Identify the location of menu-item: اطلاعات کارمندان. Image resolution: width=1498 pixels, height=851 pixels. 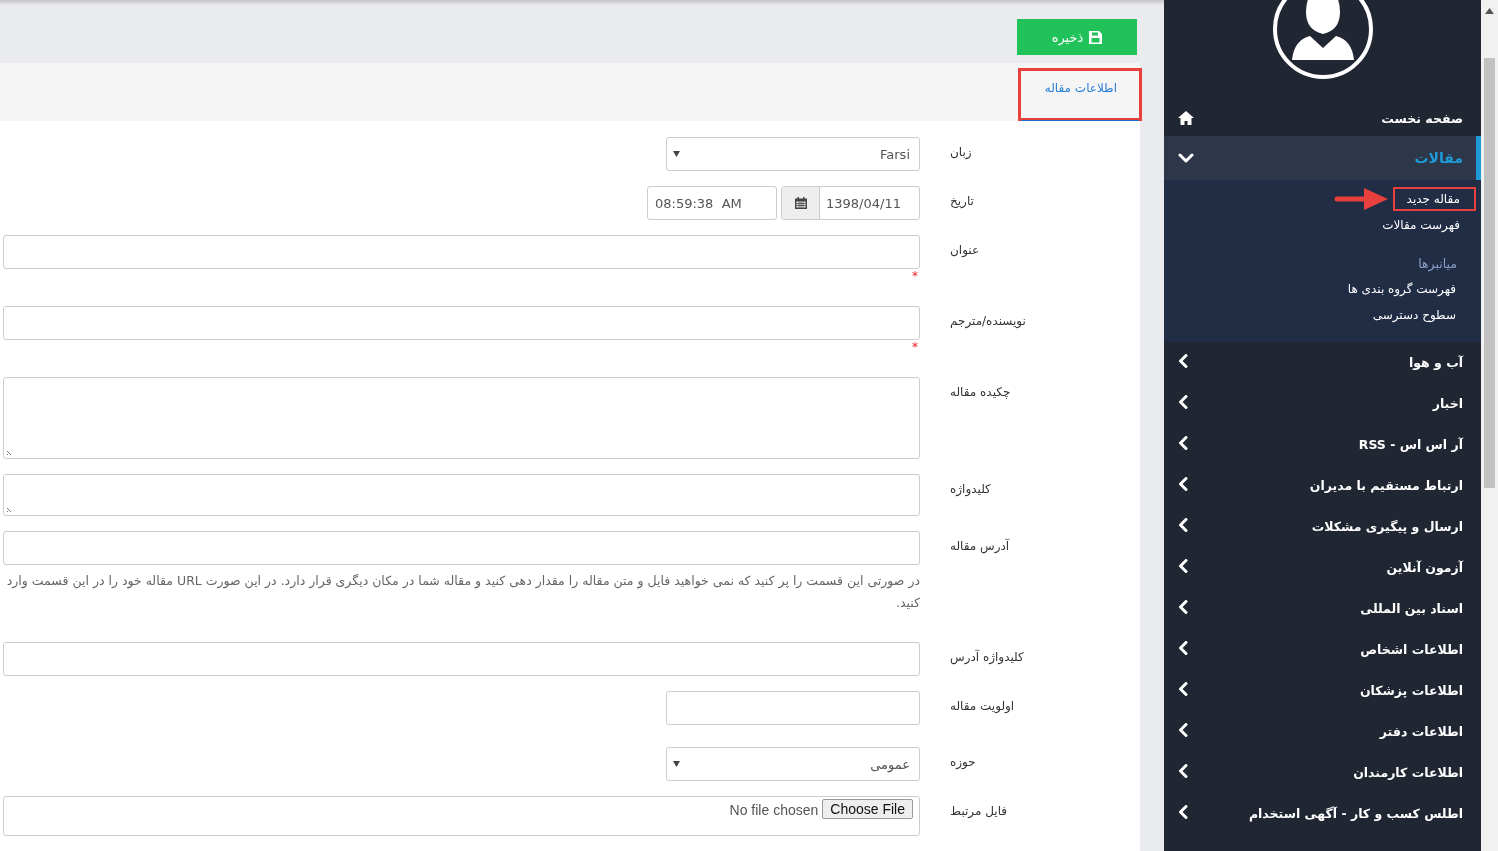
(1408, 772).